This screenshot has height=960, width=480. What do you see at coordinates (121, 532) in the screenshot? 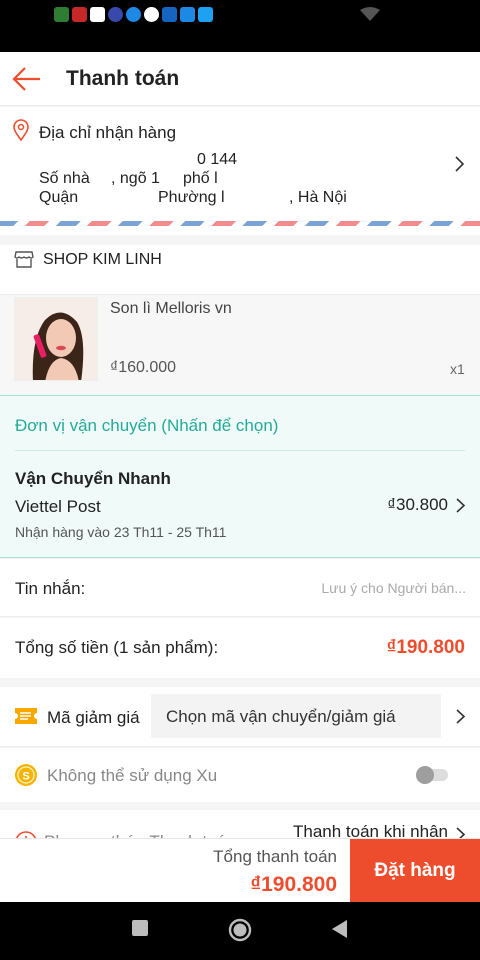
I see `shipping-eta: Nhận hàng vào 23 Th11 - 25 Th11` at bounding box center [121, 532].